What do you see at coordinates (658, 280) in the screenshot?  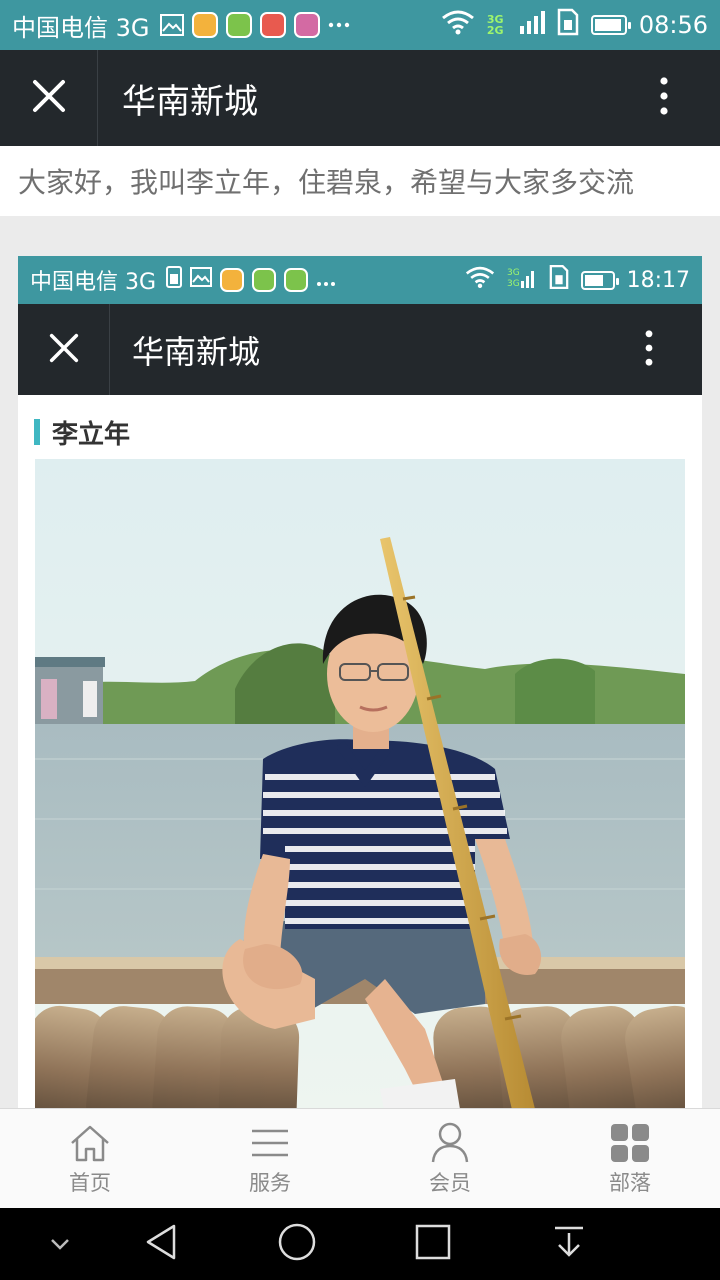 I see `inner-clock: 18:17` at bounding box center [658, 280].